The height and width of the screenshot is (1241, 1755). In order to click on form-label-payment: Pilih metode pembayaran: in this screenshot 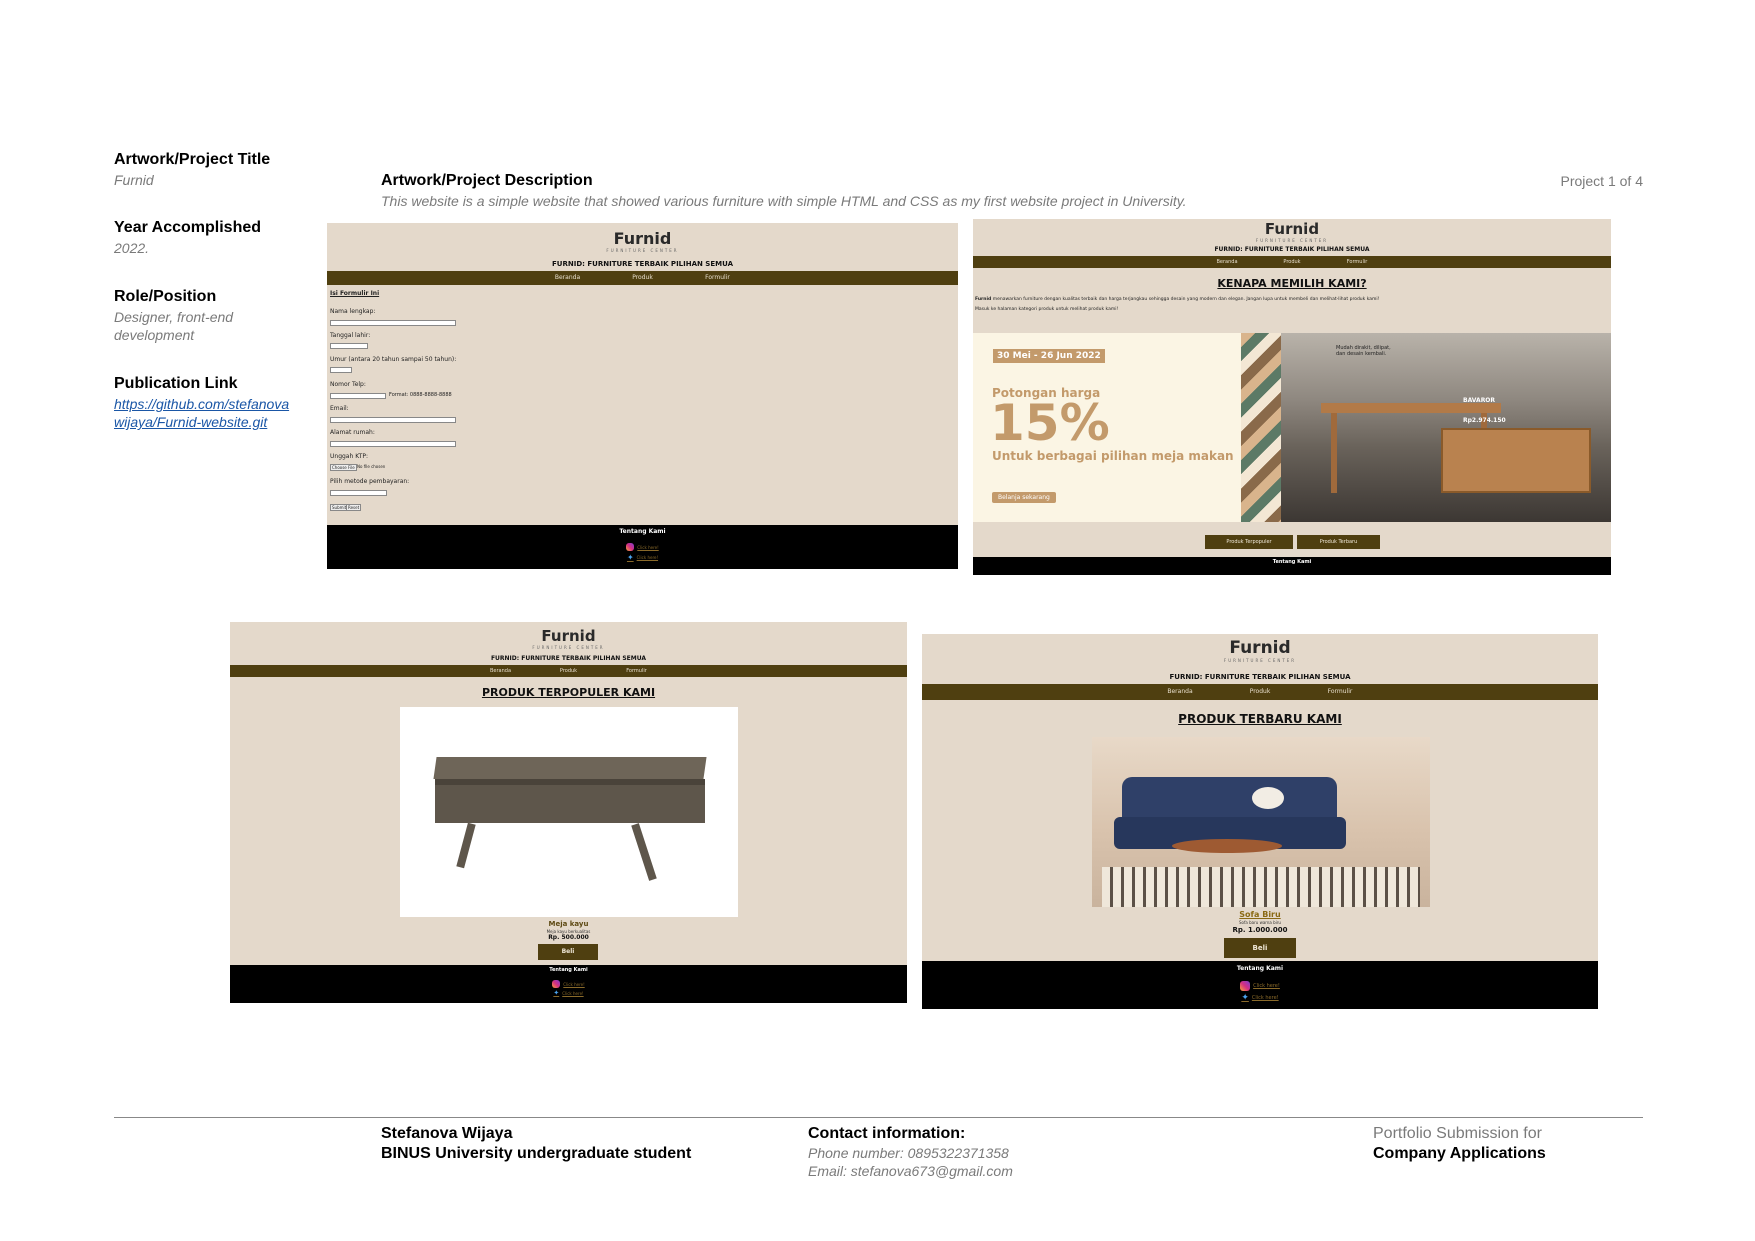, I will do `click(370, 481)`.